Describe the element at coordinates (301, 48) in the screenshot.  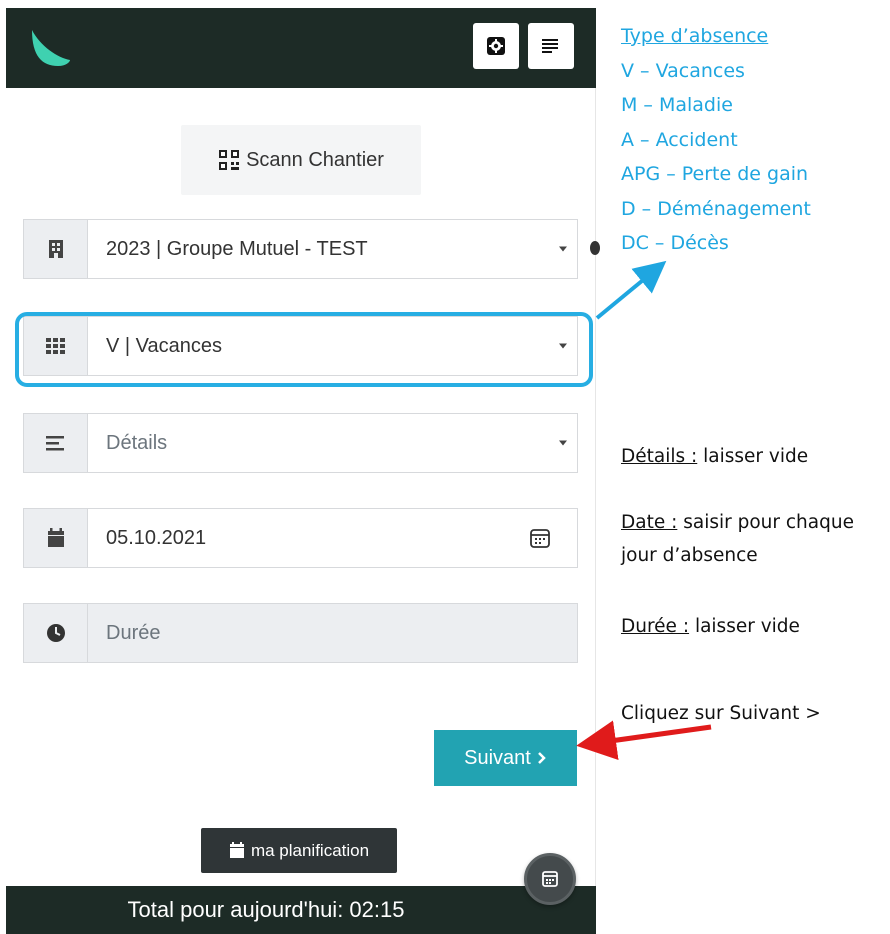
I see `top-bar` at that location.